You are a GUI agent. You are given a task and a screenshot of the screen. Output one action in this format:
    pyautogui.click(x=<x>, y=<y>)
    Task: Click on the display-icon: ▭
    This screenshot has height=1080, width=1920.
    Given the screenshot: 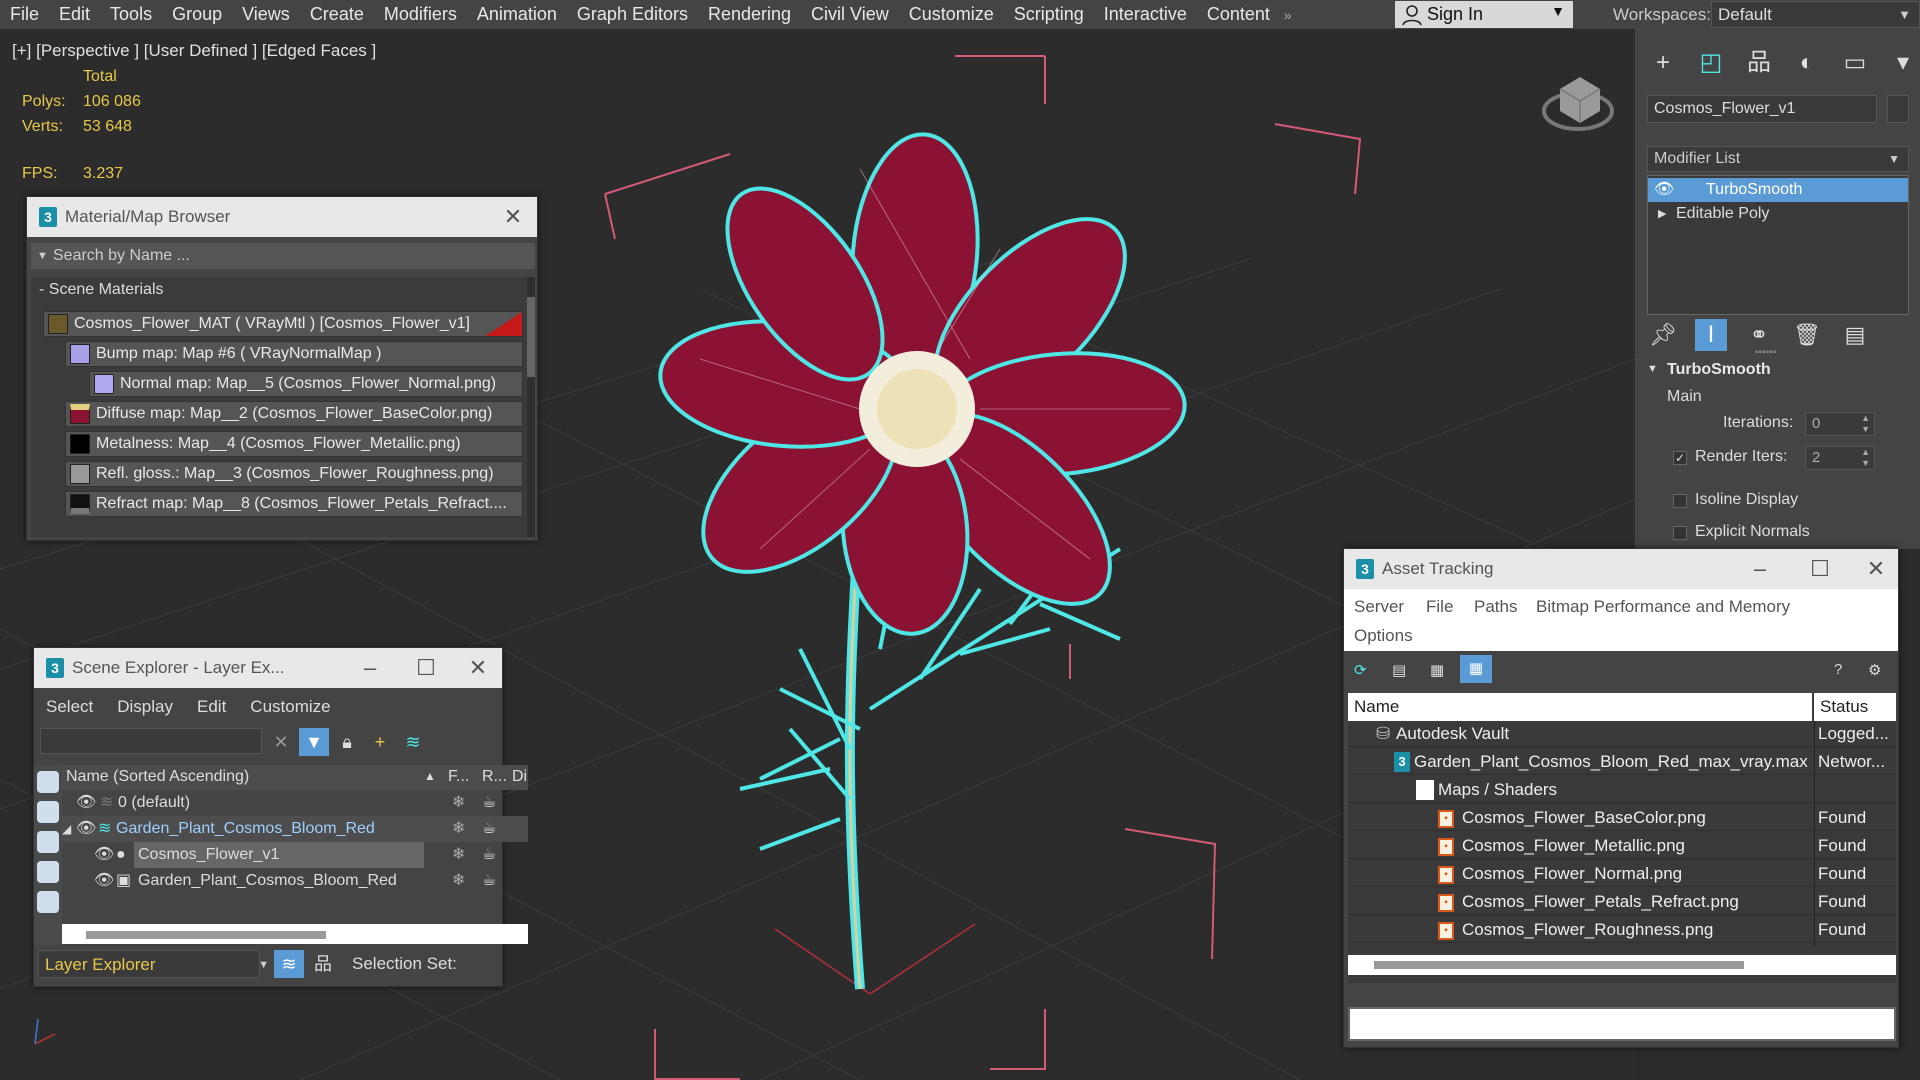 What is the action you would take?
    pyautogui.click(x=1855, y=63)
    